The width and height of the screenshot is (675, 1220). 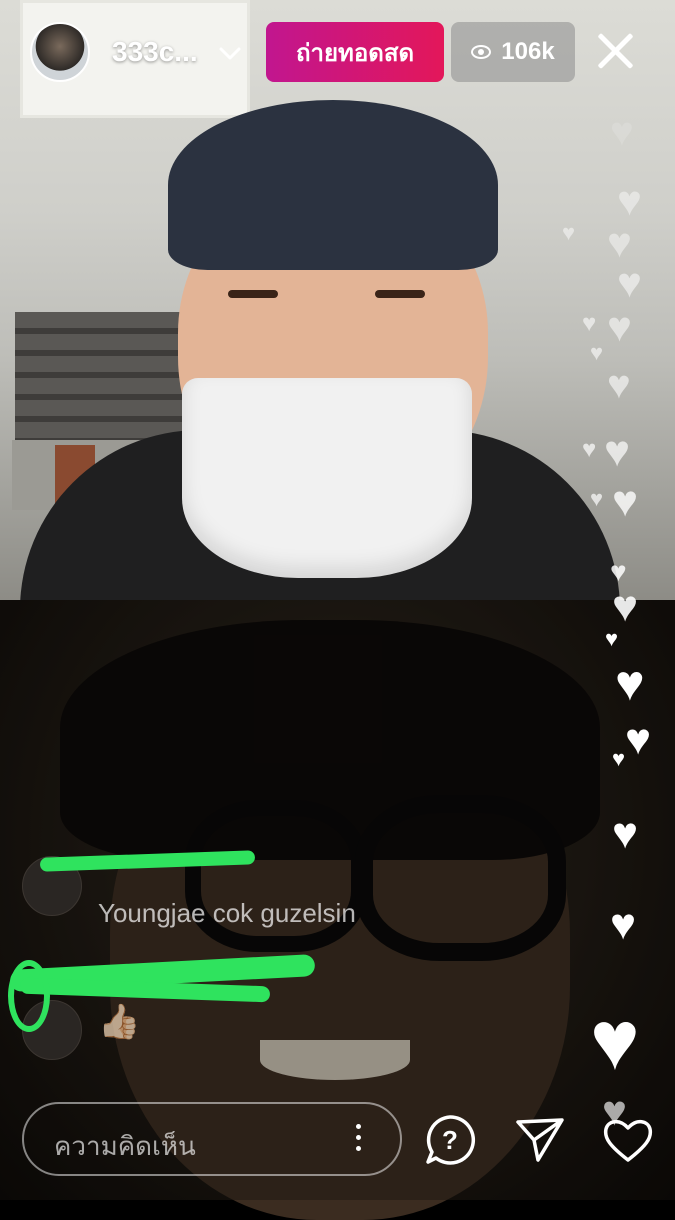 What do you see at coordinates (119, 1022) in the screenshot?
I see `comment-emoji: 👍🏻` at bounding box center [119, 1022].